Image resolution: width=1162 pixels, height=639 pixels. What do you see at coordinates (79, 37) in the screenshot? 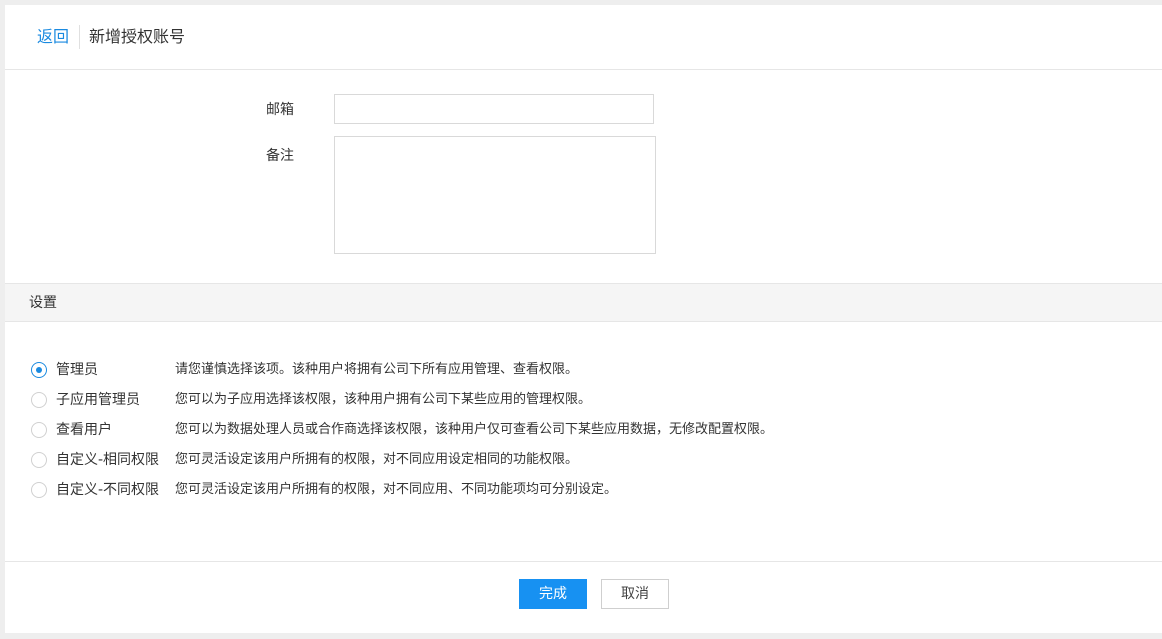
I see `header-divider` at bounding box center [79, 37].